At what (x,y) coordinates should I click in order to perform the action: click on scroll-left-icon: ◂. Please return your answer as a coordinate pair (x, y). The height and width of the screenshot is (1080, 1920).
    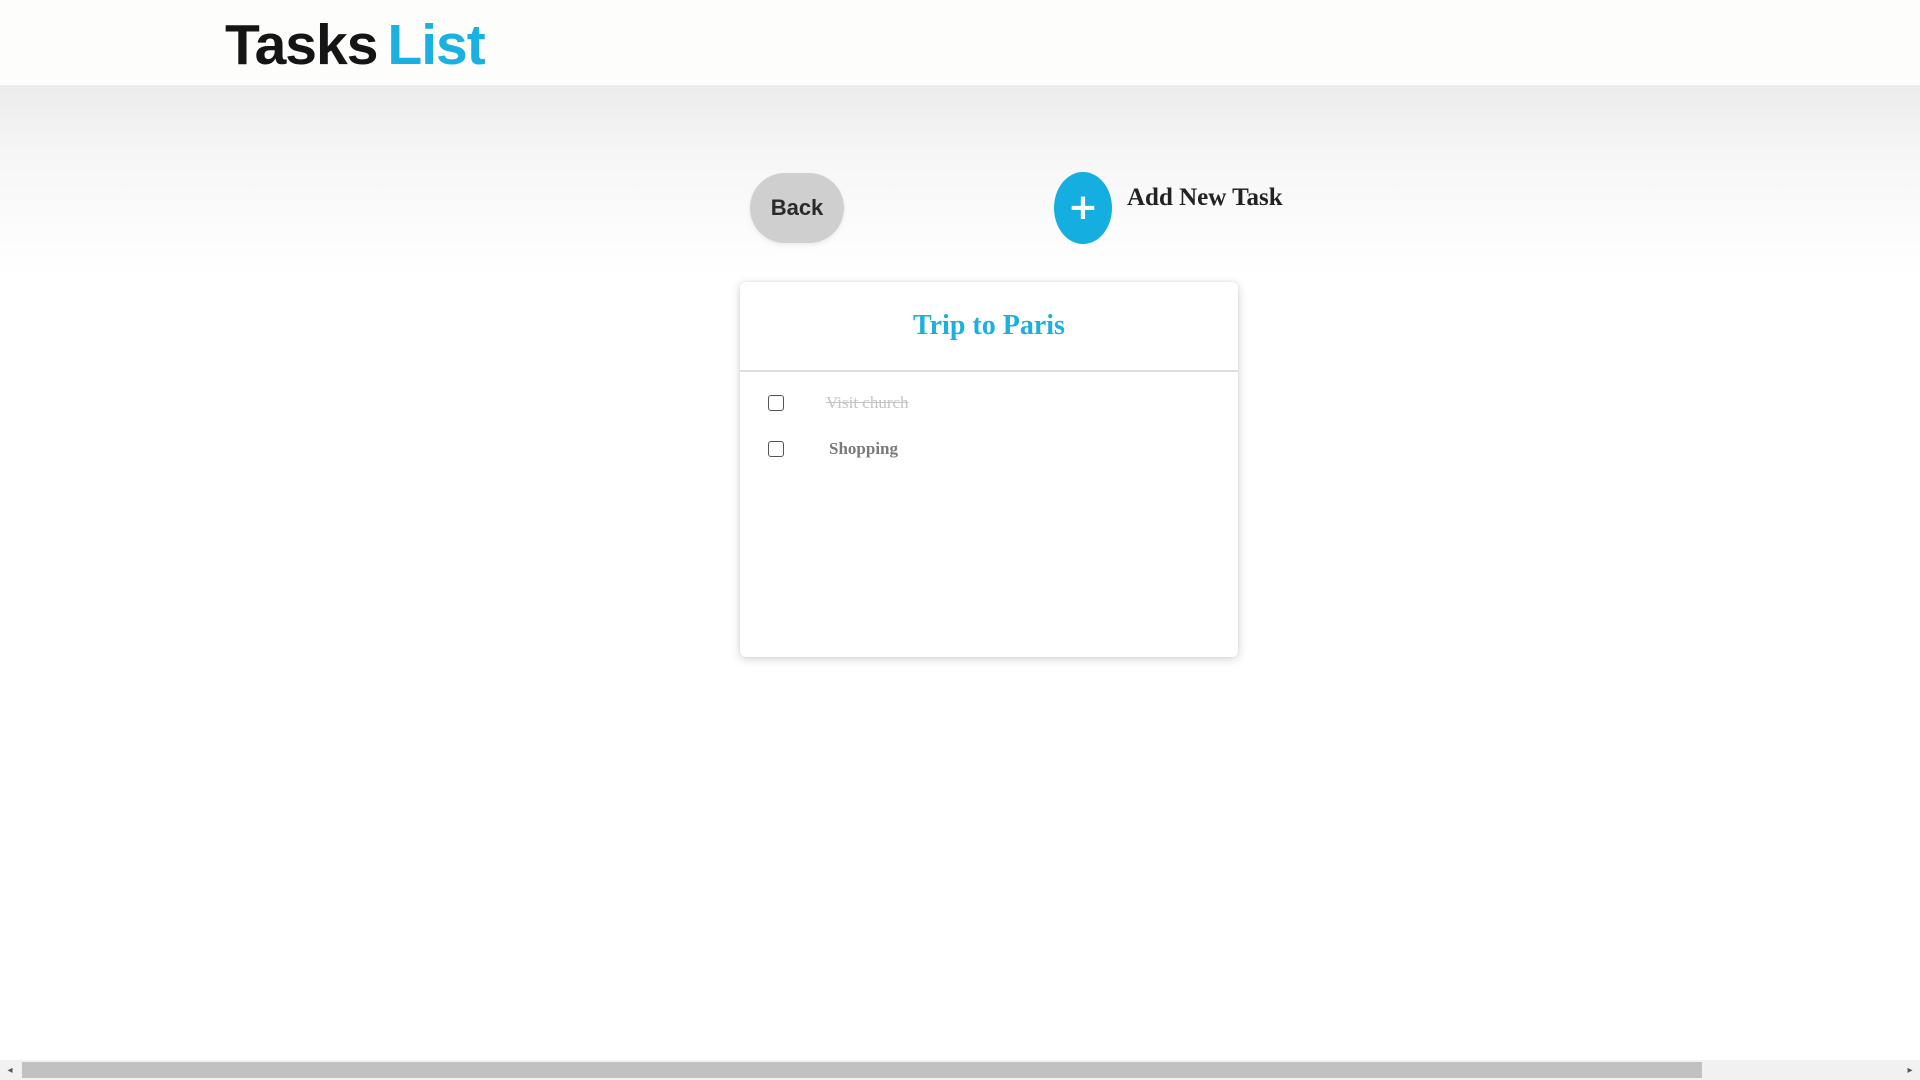
    Looking at the image, I should click on (10, 1070).